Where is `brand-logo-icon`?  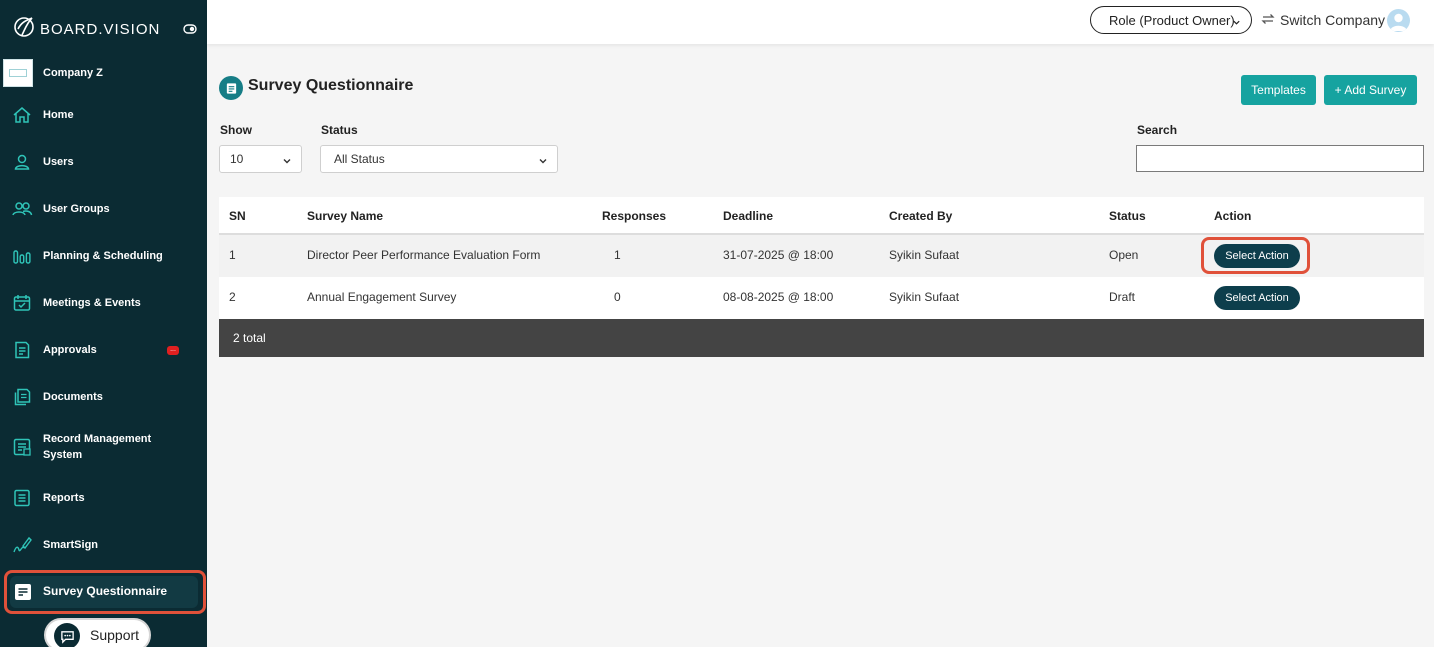
brand-logo-icon is located at coordinates (24, 29).